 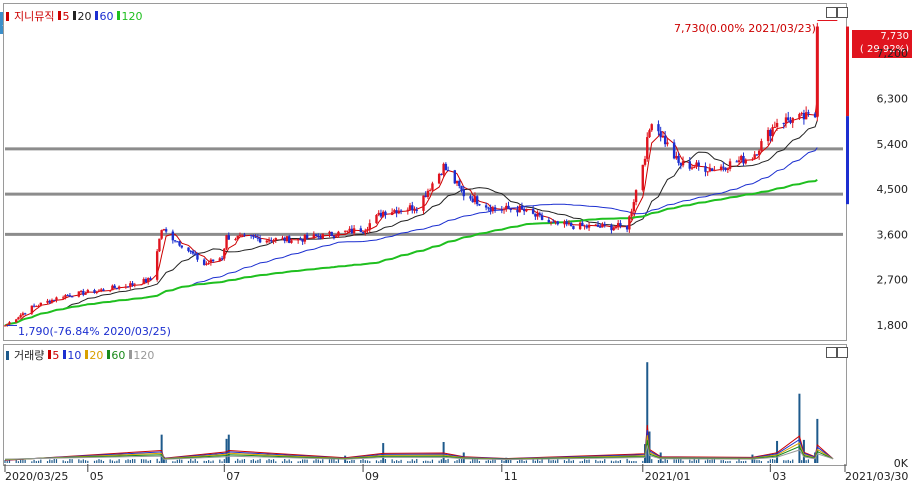 What do you see at coordinates (901, 463) in the screenshot?
I see `volume-tick-label: 0K` at bounding box center [901, 463].